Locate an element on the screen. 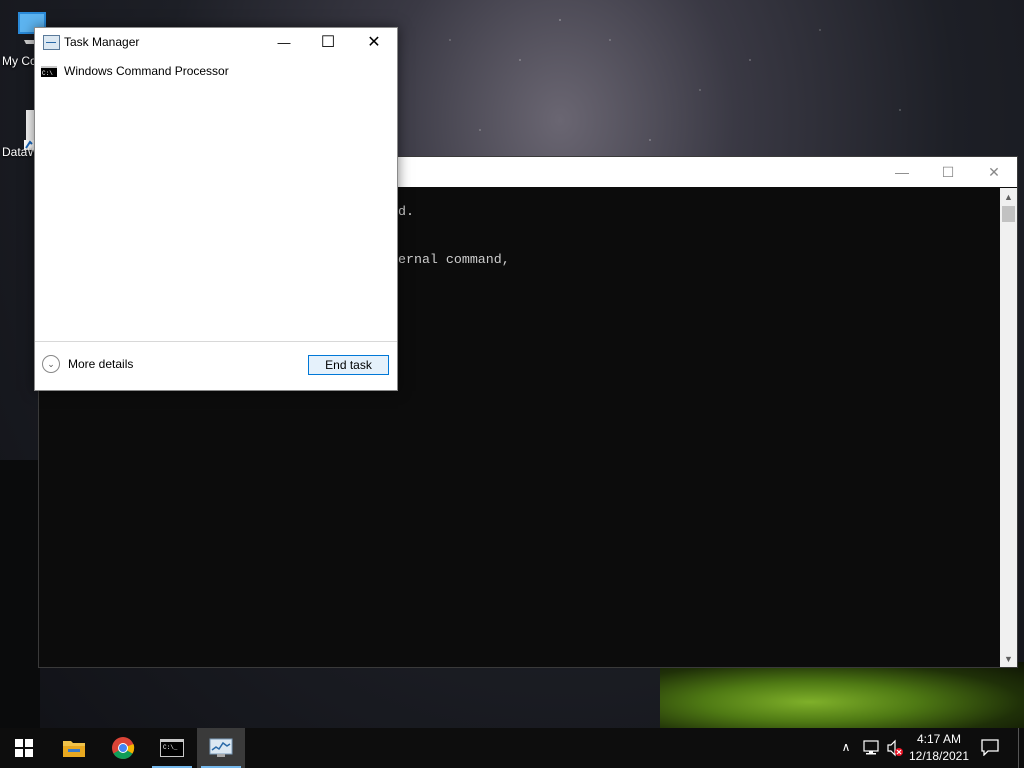 The height and width of the screenshot is (768, 1024). taskbar: C:\_ ∧ 4:17 AM 12/18/2021 is located at coordinates (512, 748).